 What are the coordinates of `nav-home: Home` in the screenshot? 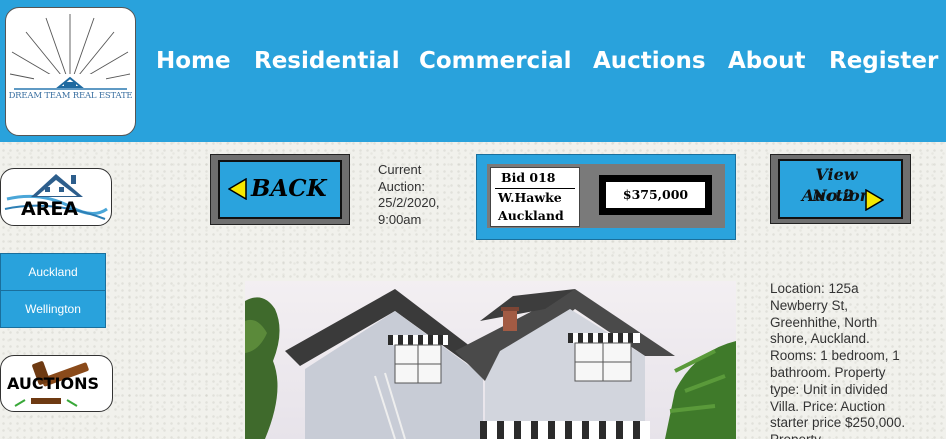 It's located at (193, 61).